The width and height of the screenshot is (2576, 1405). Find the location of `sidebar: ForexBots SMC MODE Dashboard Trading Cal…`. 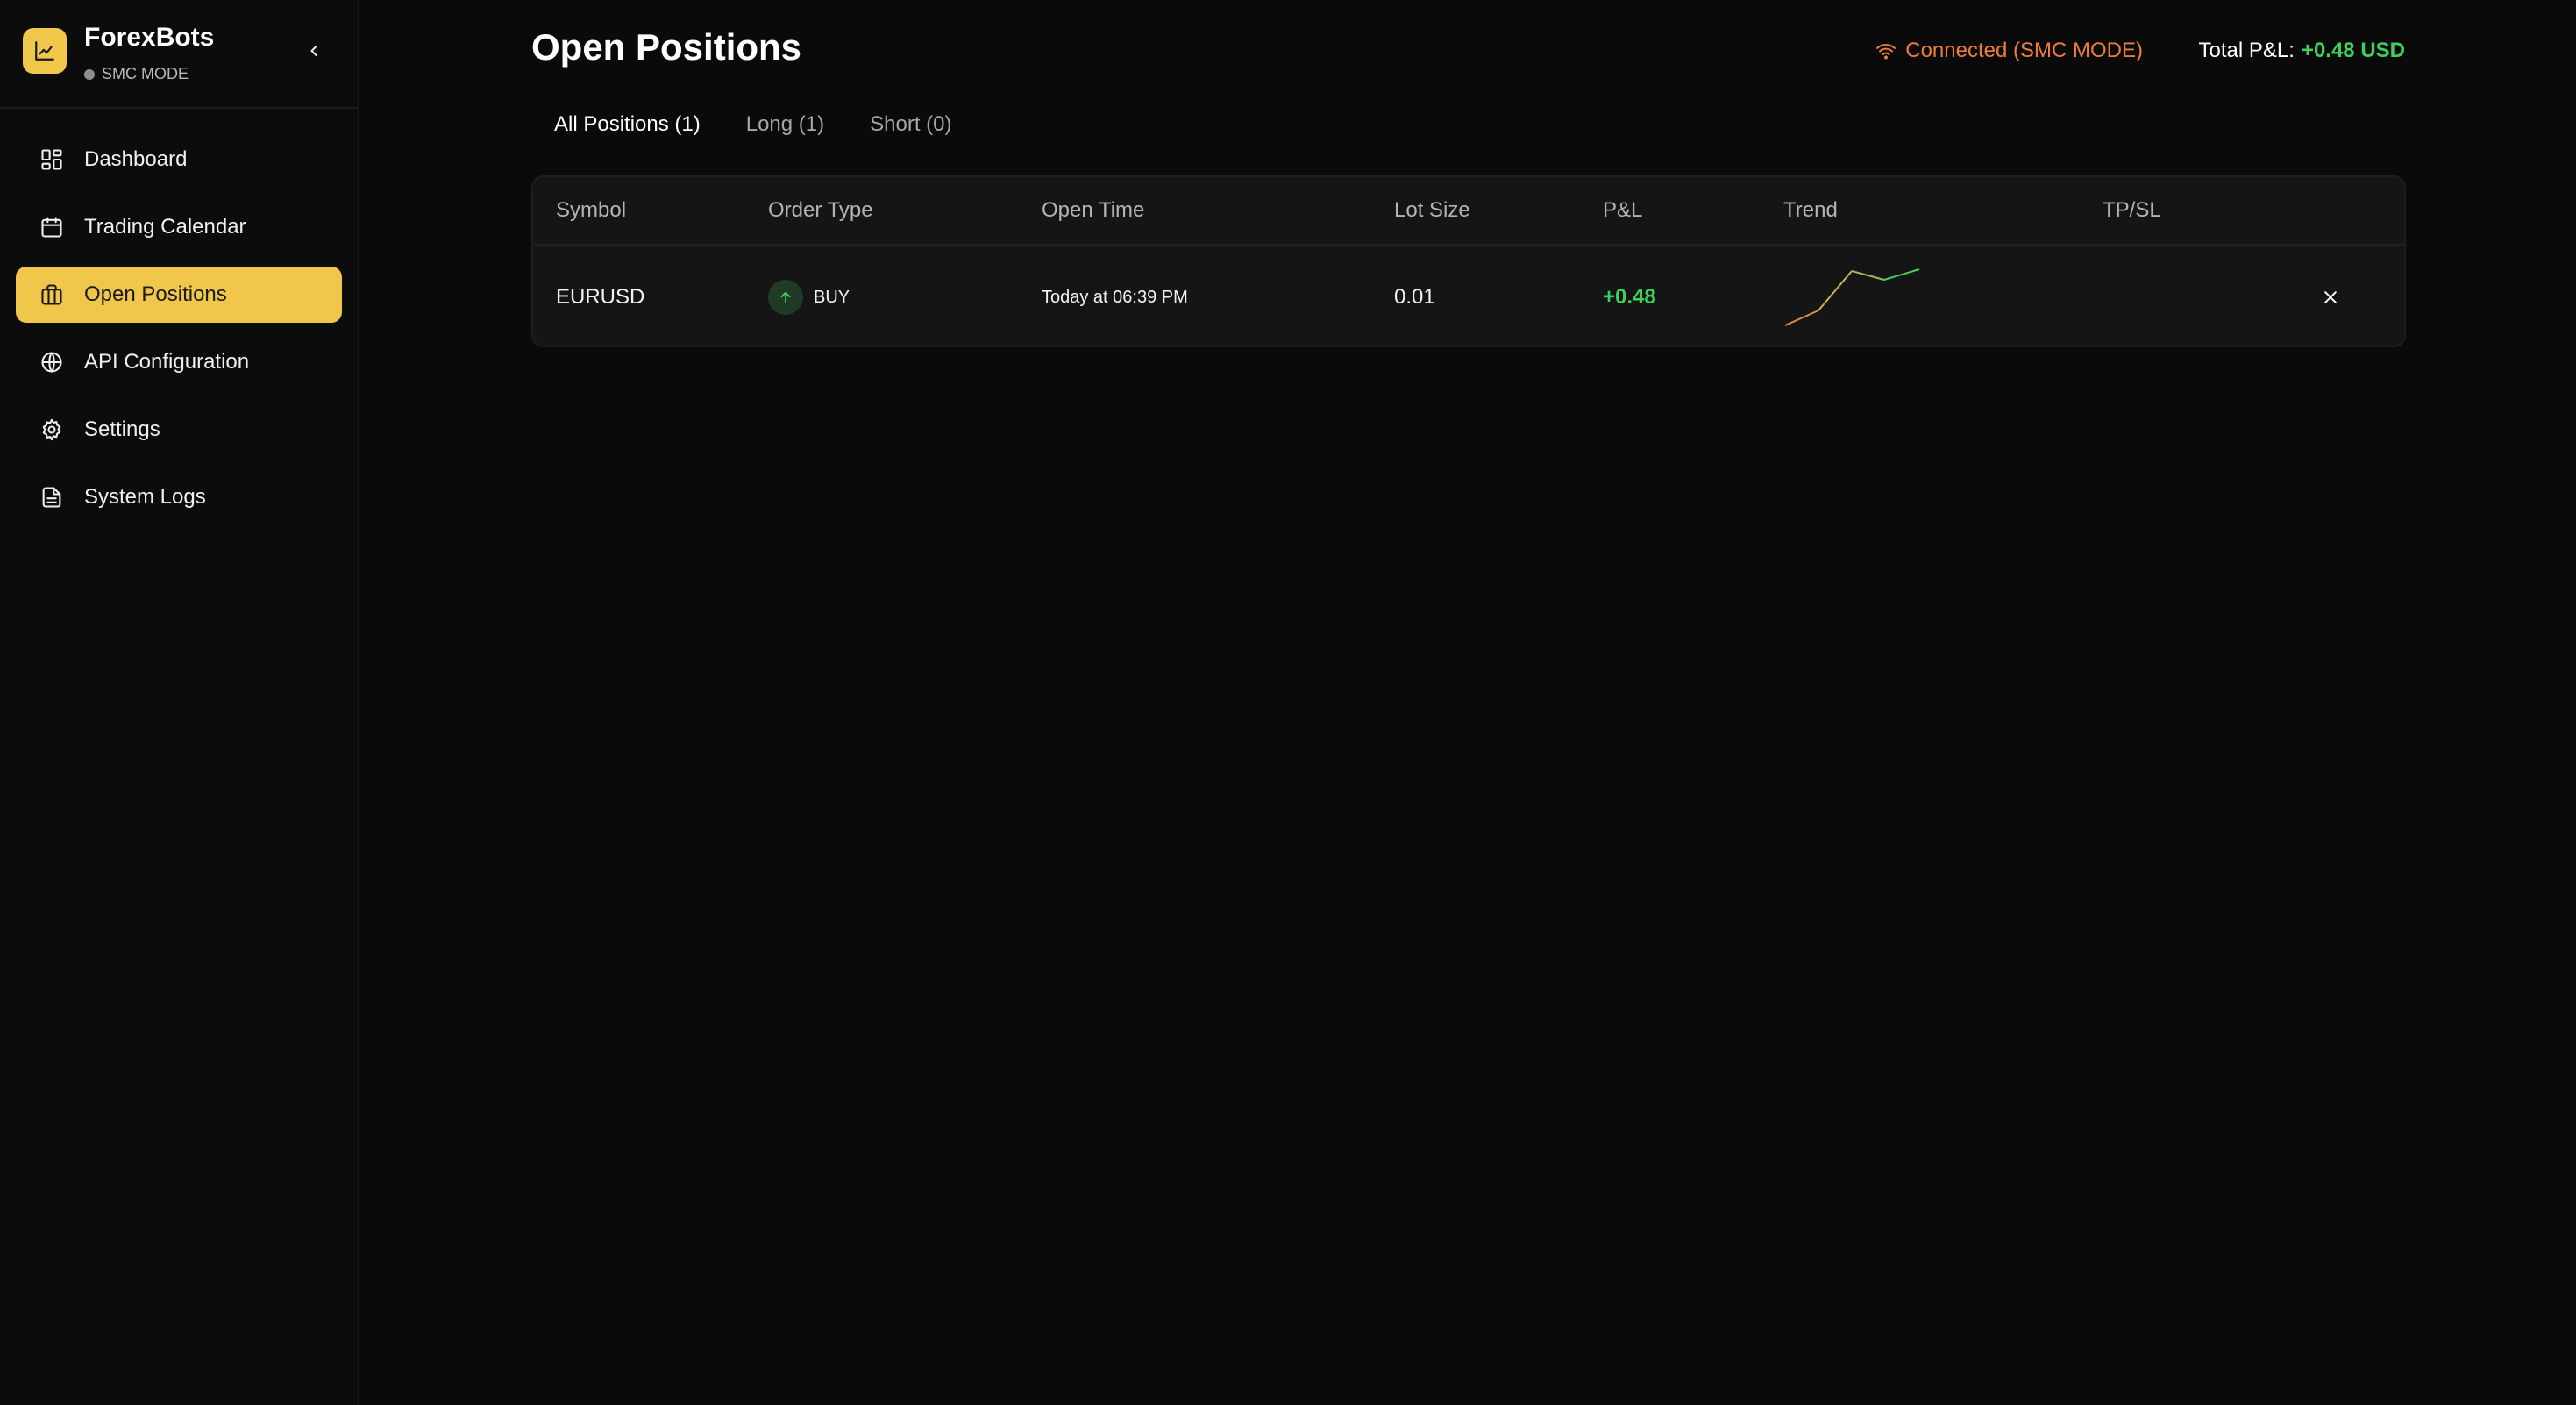

sidebar: ForexBots SMC MODE Dashboard Trading Cal… is located at coordinates (179, 702).